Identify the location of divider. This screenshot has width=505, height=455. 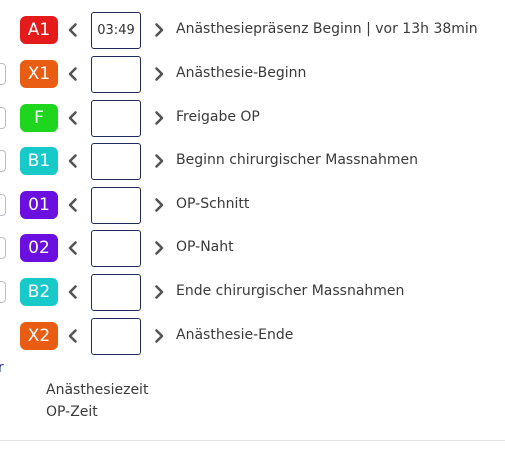
(252, 440).